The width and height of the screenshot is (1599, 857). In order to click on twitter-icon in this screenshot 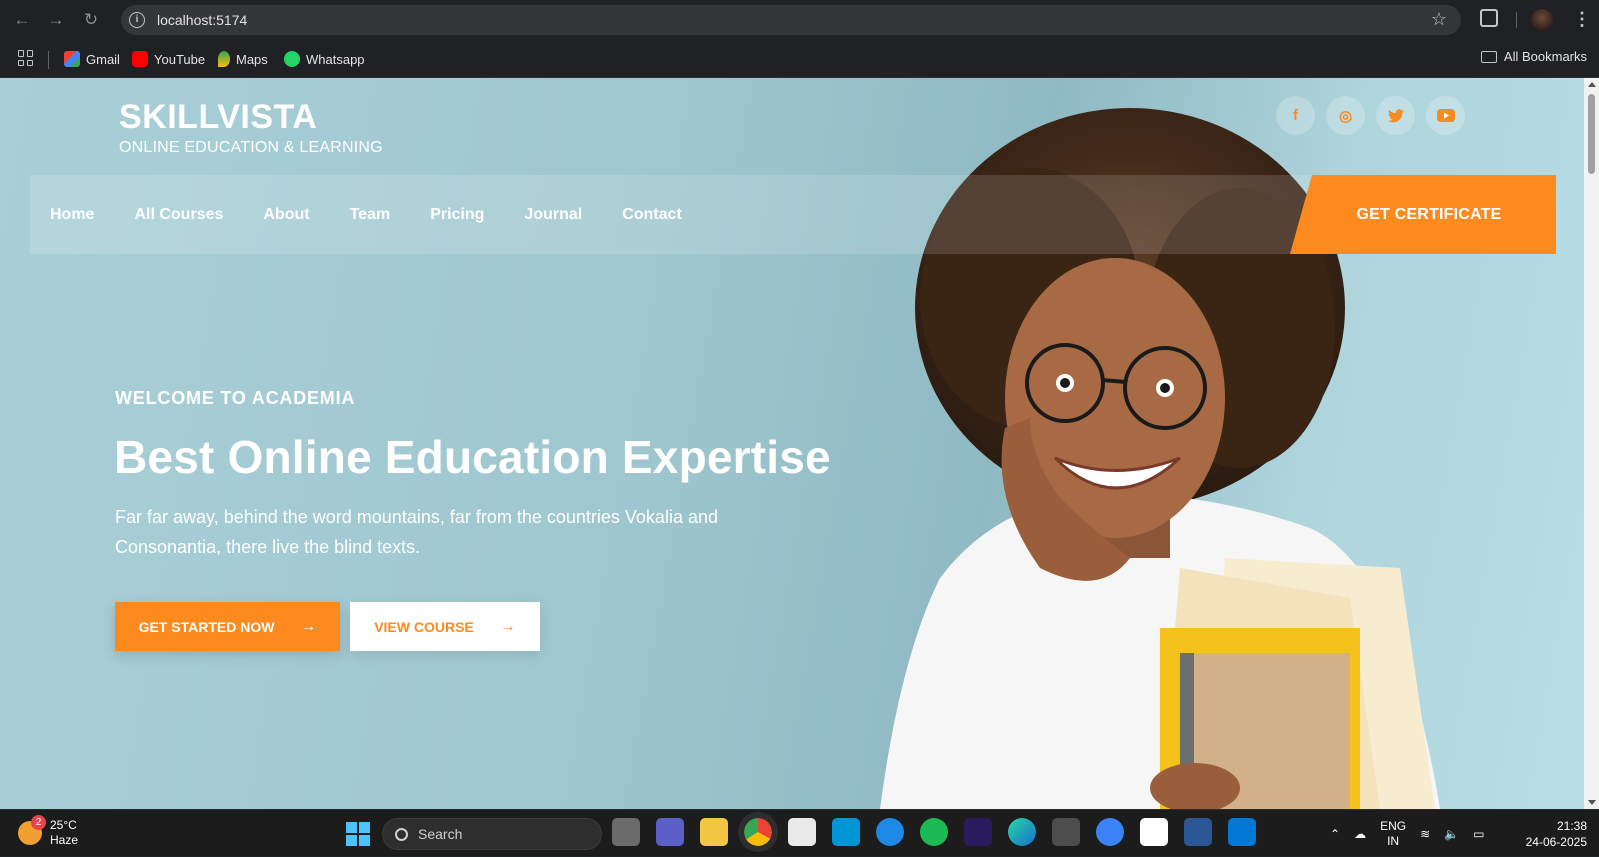, I will do `click(1395, 115)`.